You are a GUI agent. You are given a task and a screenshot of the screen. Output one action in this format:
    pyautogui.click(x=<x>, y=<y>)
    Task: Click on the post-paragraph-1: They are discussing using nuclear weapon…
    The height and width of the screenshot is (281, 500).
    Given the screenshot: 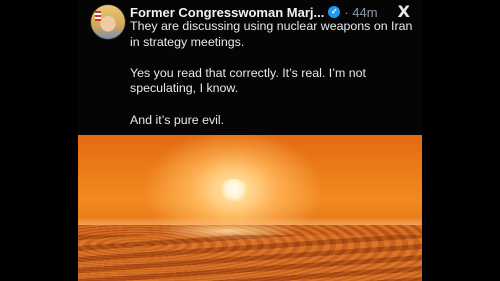 What is the action you would take?
    pyautogui.click(x=271, y=34)
    